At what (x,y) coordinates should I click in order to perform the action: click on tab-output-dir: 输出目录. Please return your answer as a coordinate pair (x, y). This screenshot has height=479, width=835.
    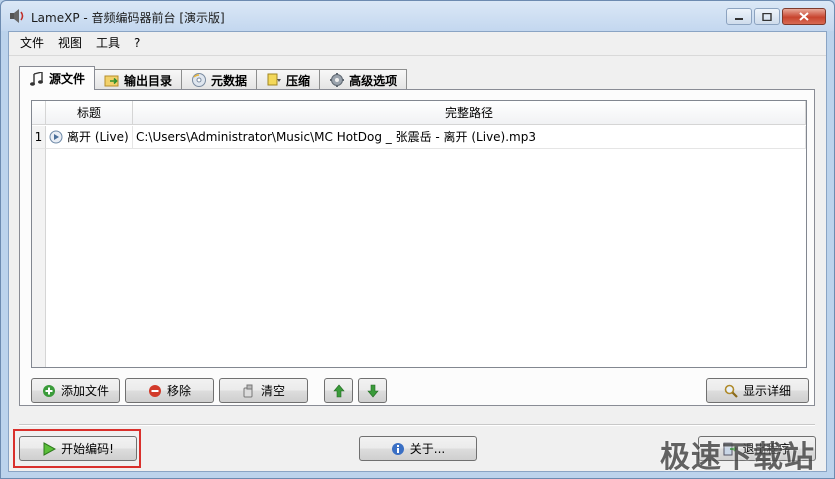
    Looking at the image, I should click on (138, 79).